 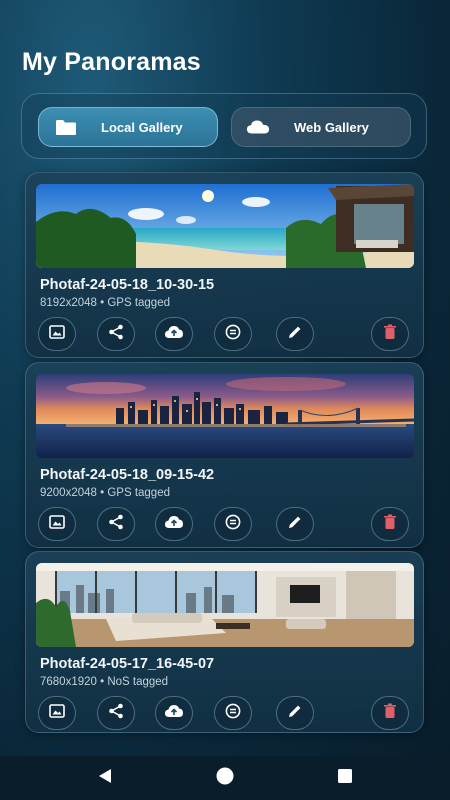 What do you see at coordinates (258, 127) in the screenshot?
I see `cloud-icon` at bounding box center [258, 127].